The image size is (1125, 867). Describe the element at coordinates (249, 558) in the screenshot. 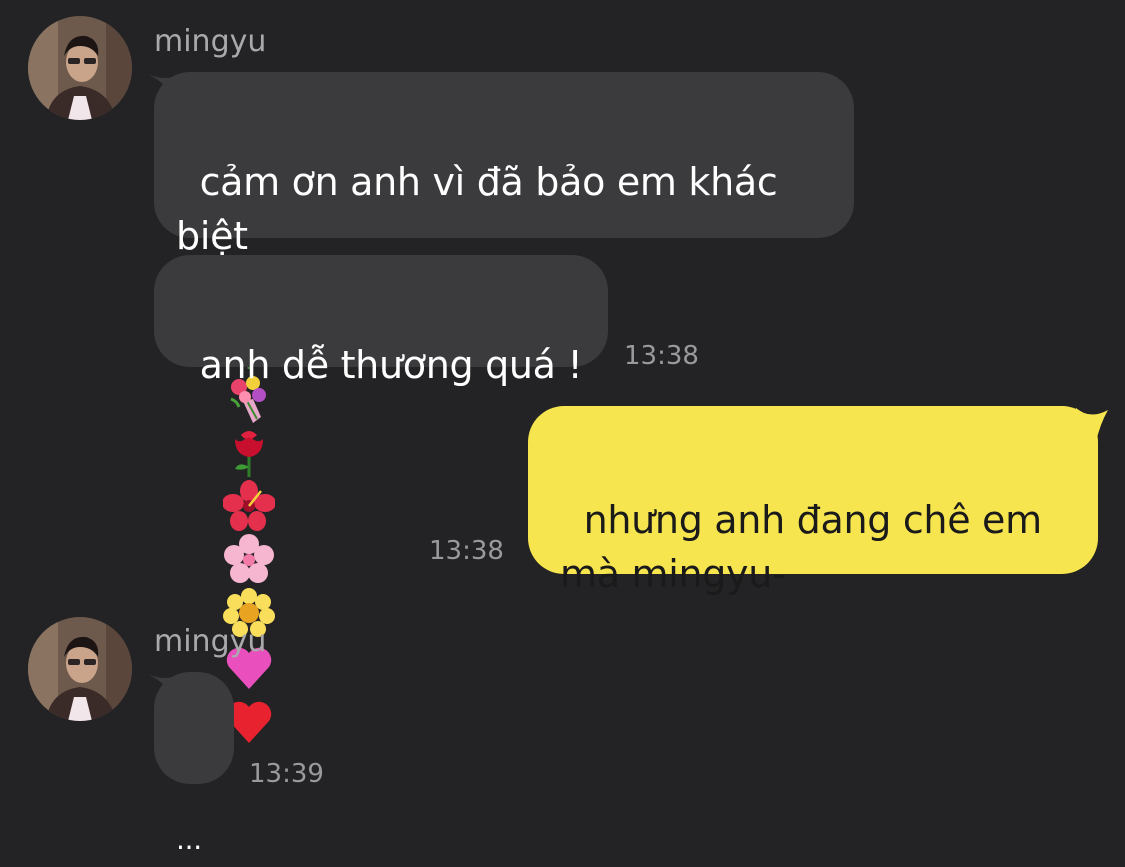

I see `cherry-blossom-emoji` at that location.